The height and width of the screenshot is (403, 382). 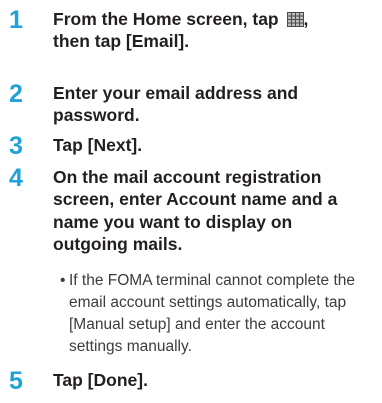 What do you see at coordinates (295, 18) in the screenshot?
I see `app-grid-icon` at bounding box center [295, 18].